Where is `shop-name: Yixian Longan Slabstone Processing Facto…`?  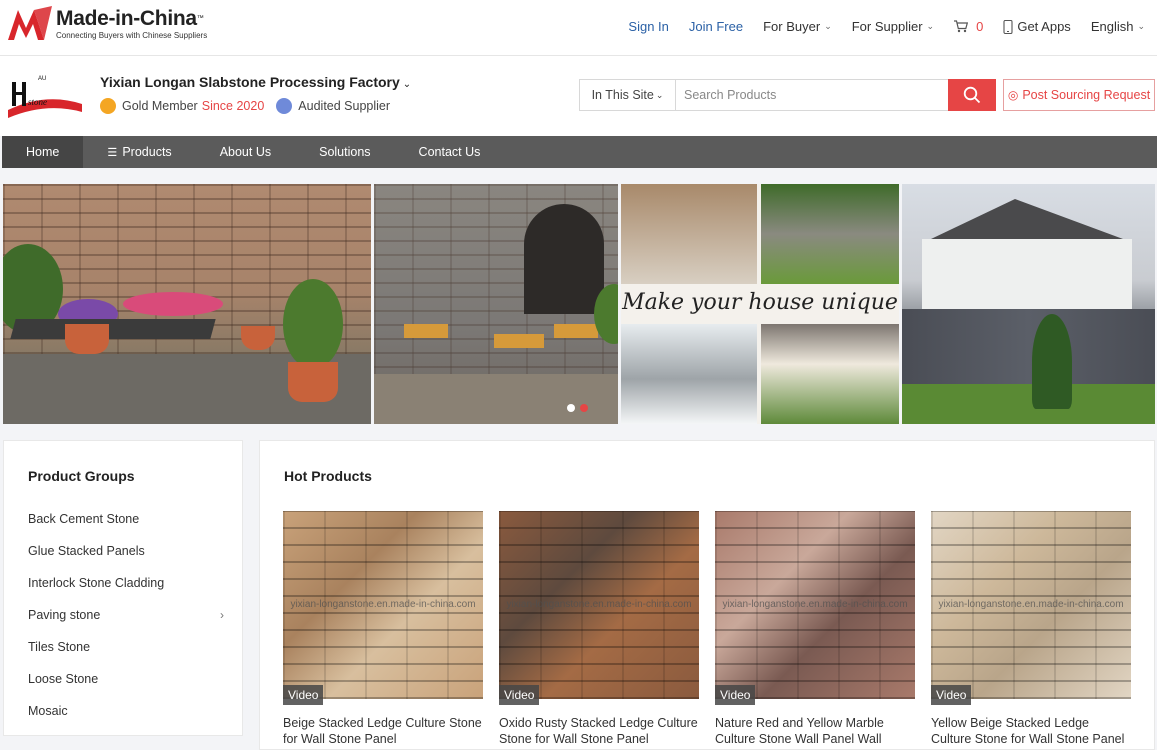
shop-name: Yixian Longan Slabstone Processing Facto… is located at coordinates (255, 82).